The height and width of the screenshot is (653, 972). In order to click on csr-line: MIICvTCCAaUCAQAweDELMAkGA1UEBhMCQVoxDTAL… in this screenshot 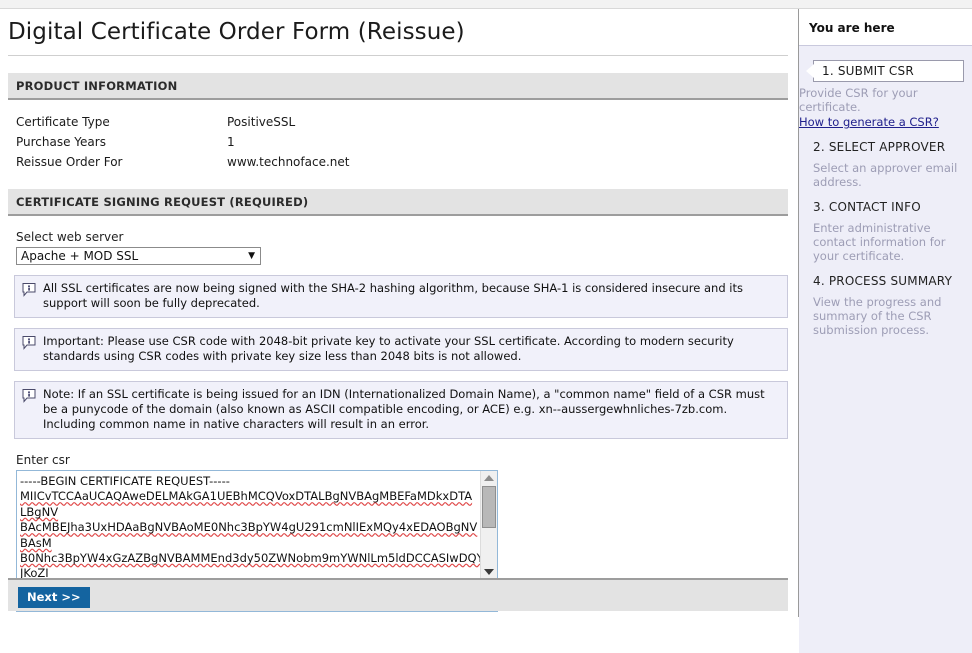, I will do `click(246, 496)`.